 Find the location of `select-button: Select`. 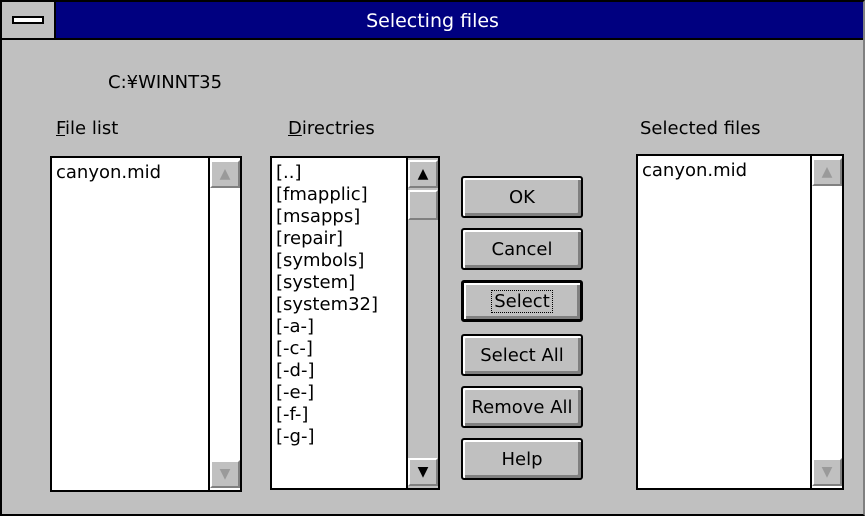

select-button: Select is located at coordinates (522, 301).